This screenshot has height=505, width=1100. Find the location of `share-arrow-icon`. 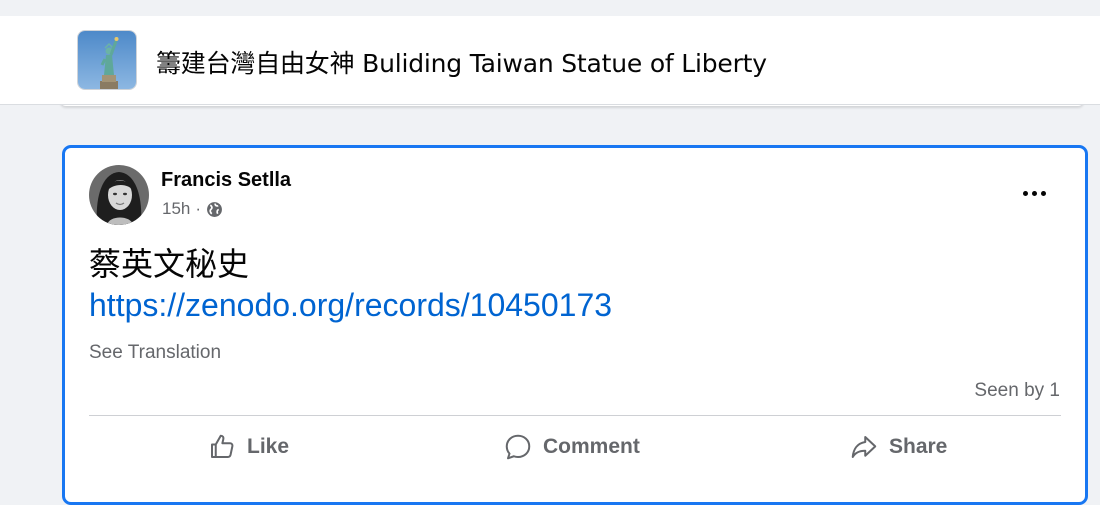

share-arrow-icon is located at coordinates (864, 447).